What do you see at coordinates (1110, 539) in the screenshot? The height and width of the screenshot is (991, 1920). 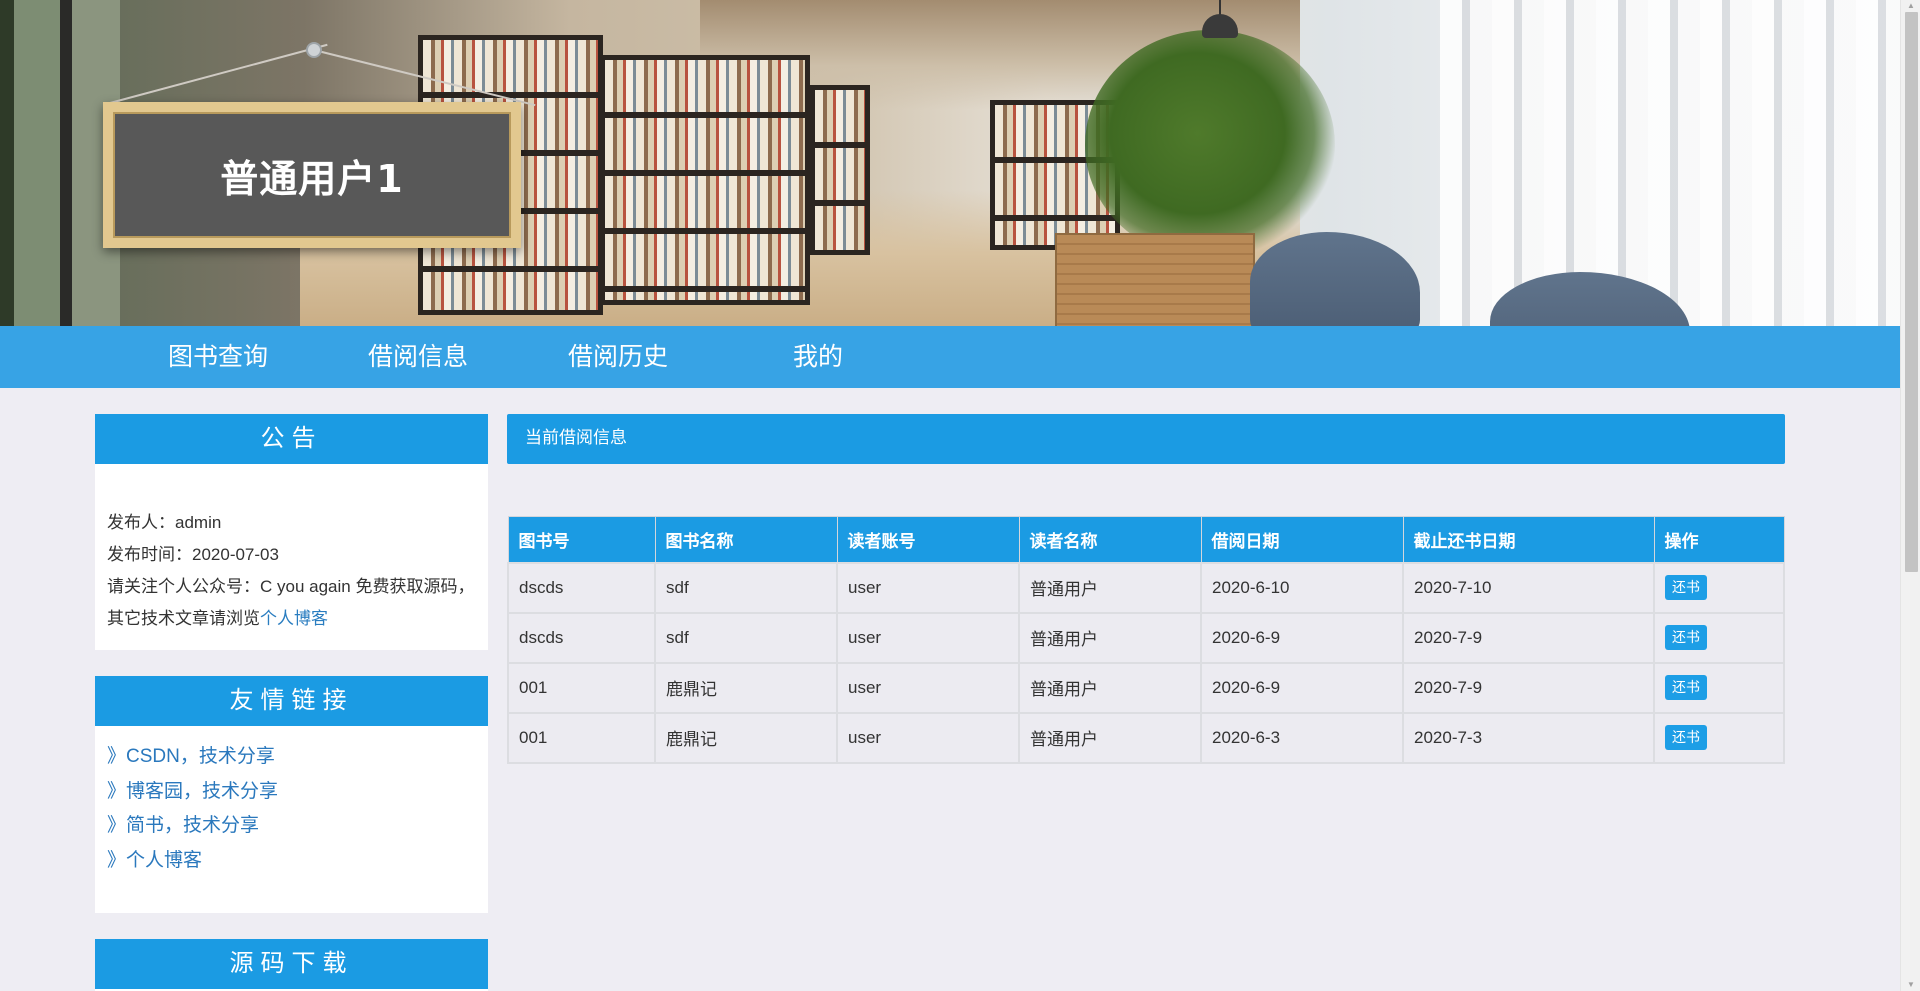 I see `col-reader-name: 读者名称` at bounding box center [1110, 539].